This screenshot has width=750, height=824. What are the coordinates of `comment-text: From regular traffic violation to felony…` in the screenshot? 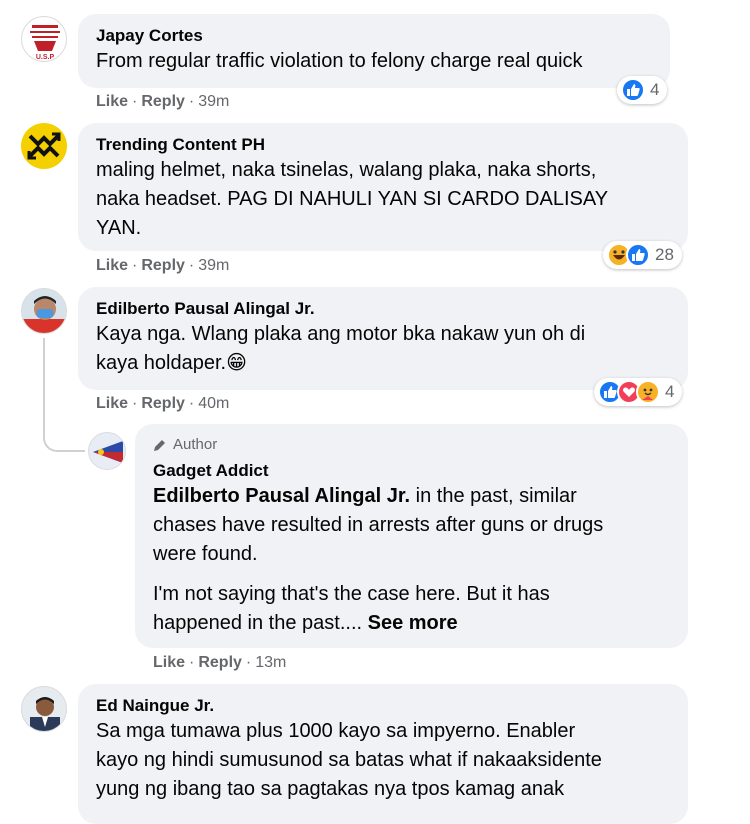 It's located at (339, 61).